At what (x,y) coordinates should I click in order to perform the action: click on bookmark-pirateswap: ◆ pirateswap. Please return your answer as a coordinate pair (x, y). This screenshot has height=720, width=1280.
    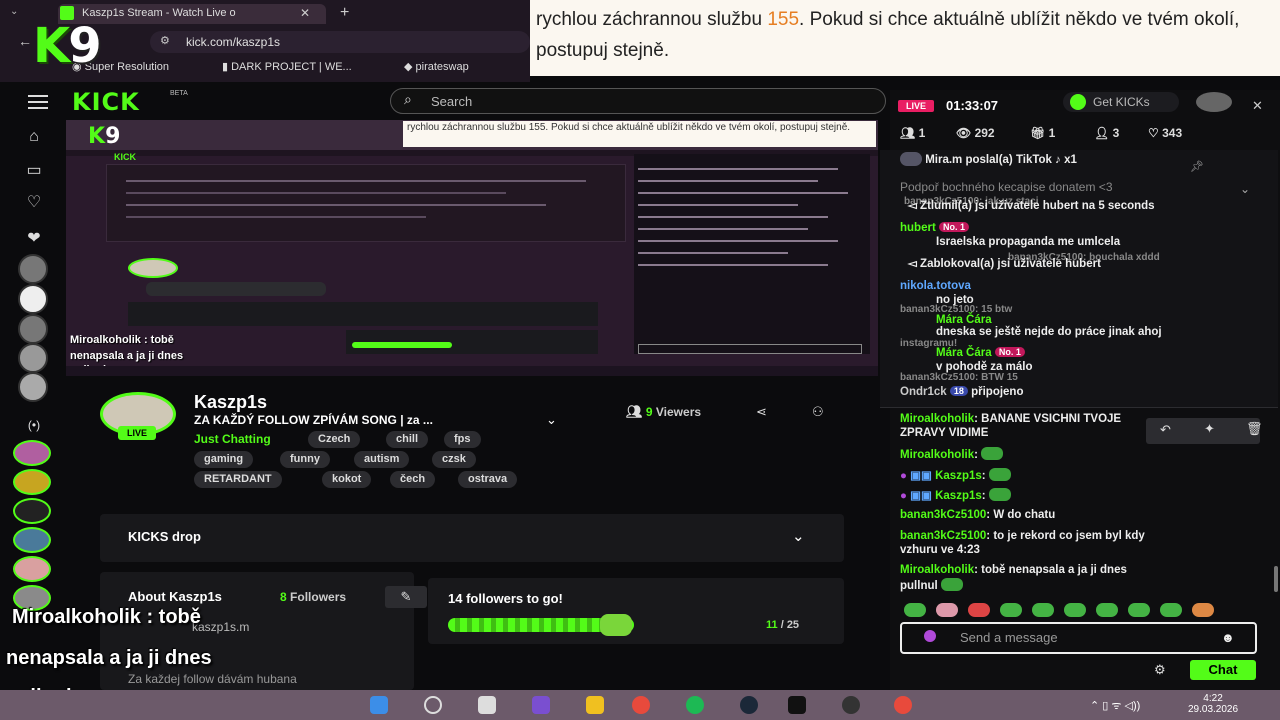
    Looking at the image, I should click on (436, 66).